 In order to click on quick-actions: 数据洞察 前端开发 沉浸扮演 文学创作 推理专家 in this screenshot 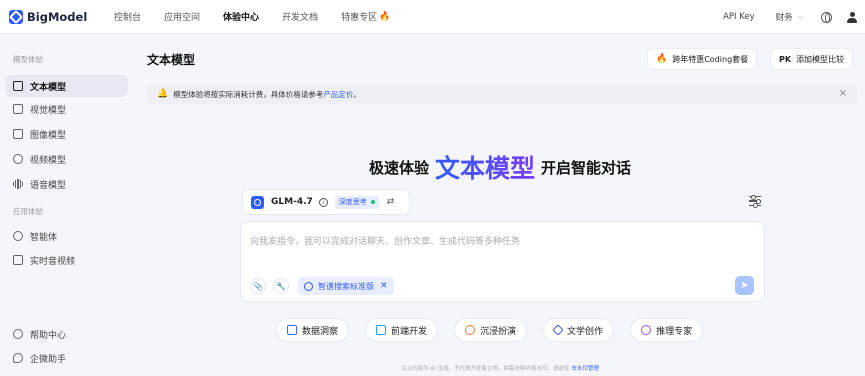, I will do `click(498, 330)`.